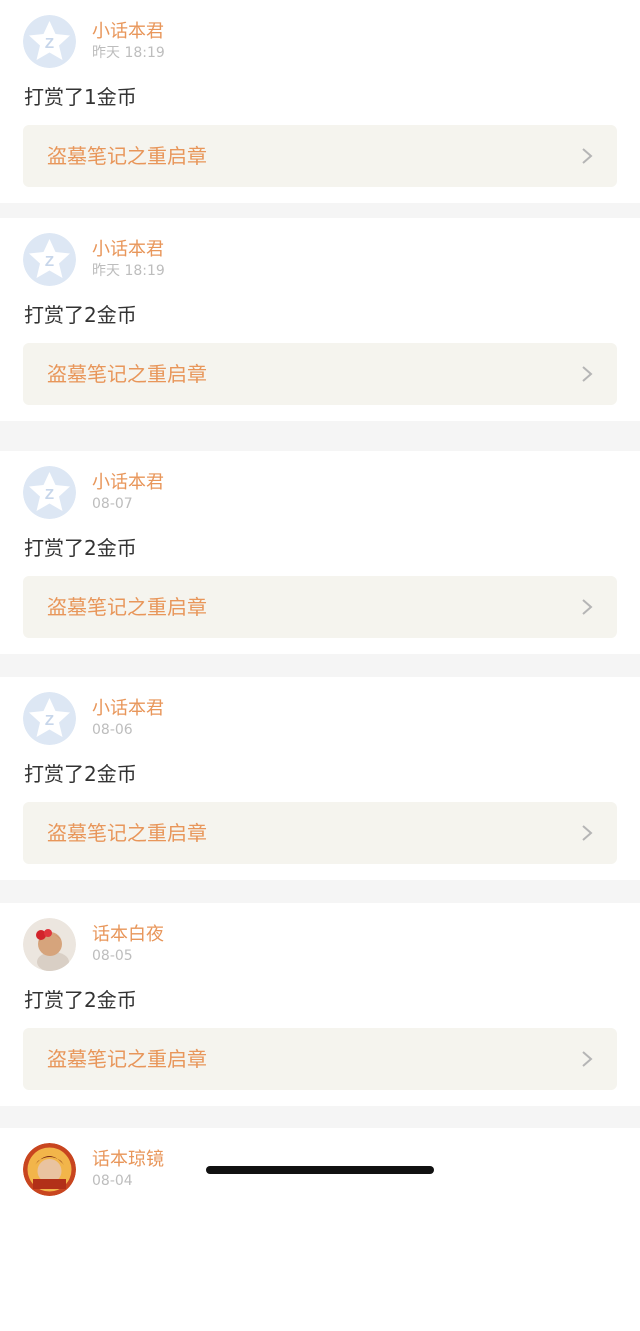  I want to click on user-name: 话本琼镜, so click(128, 1160).